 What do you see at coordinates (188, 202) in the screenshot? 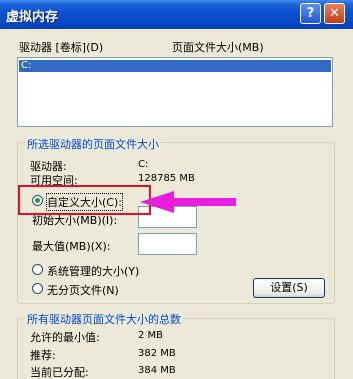
I see `annotation-arrow-icon` at bounding box center [188, 202].